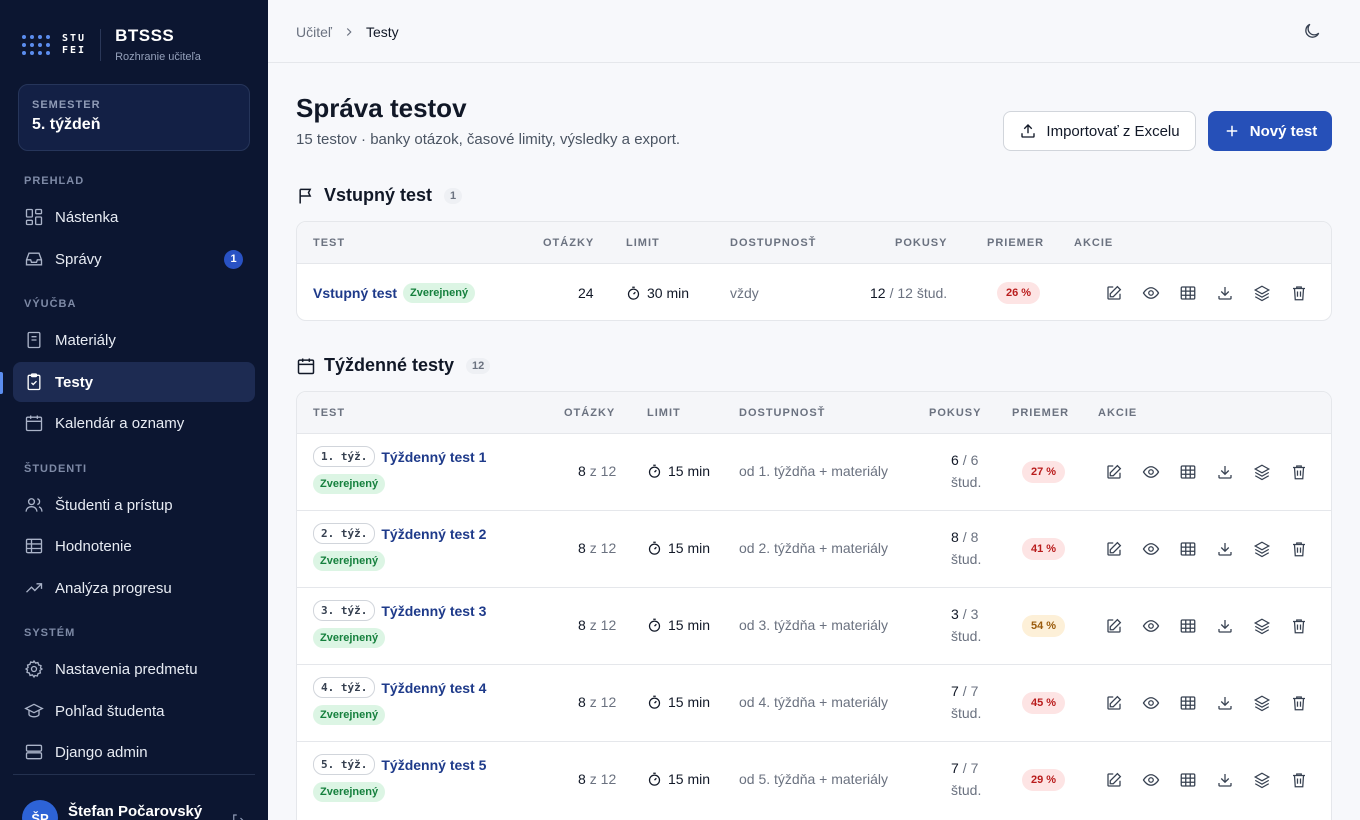 The image size is (1360, 820). What do you see at coordinates (134, 546) in the screenshot?
I see `sidebar-item-grading: Hodnotenie` at bounding box center [134, 546].